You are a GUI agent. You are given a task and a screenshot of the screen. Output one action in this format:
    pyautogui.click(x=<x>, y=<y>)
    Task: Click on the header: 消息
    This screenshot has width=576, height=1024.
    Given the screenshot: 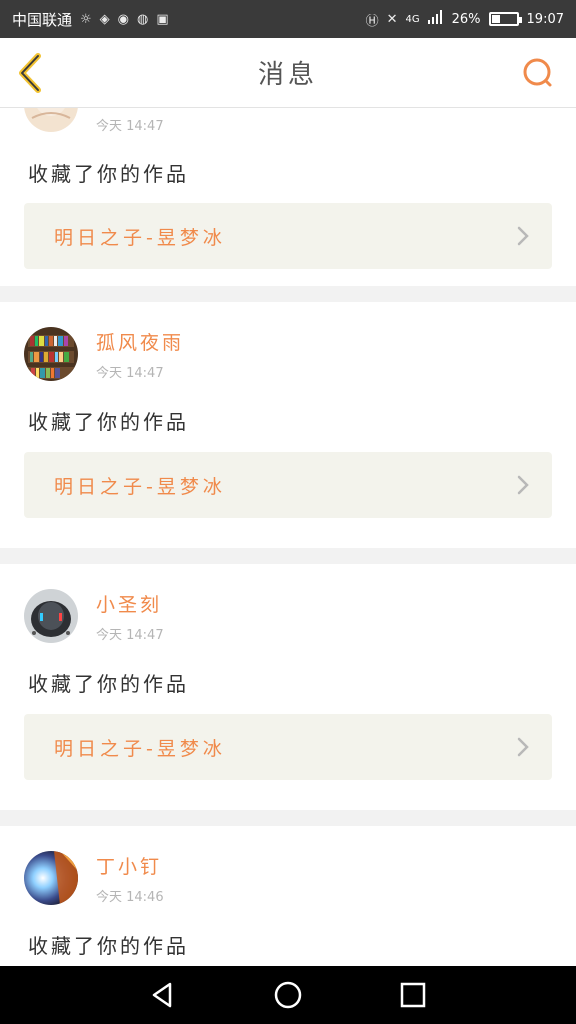 What is the action you would take?
    pyautogui.click(x=288, y=73)
    